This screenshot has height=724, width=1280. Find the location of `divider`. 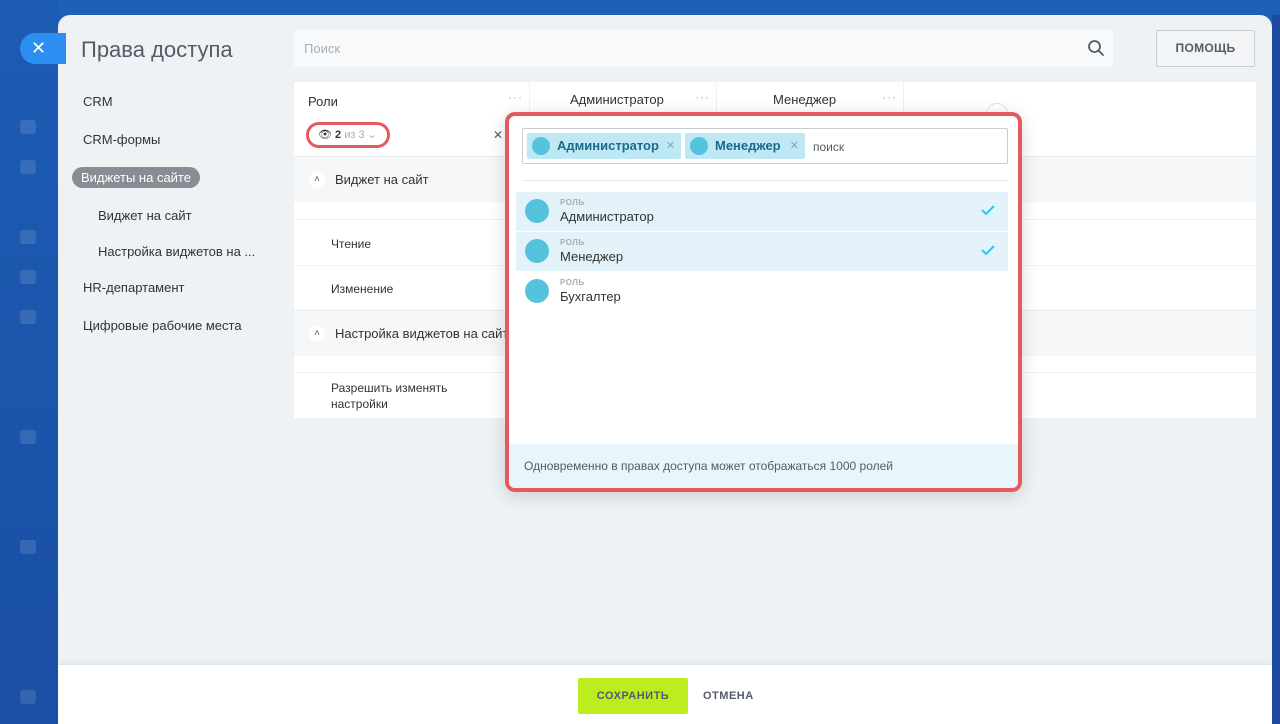

divider is located at coordinates (765, 180).